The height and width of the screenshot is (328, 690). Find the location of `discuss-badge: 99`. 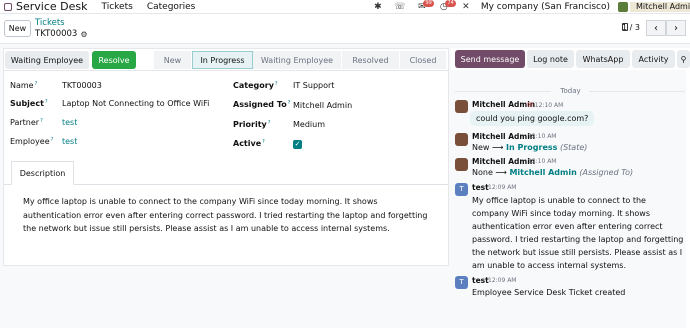

discuss-badge: 99 is located at coordinates (428, 3).